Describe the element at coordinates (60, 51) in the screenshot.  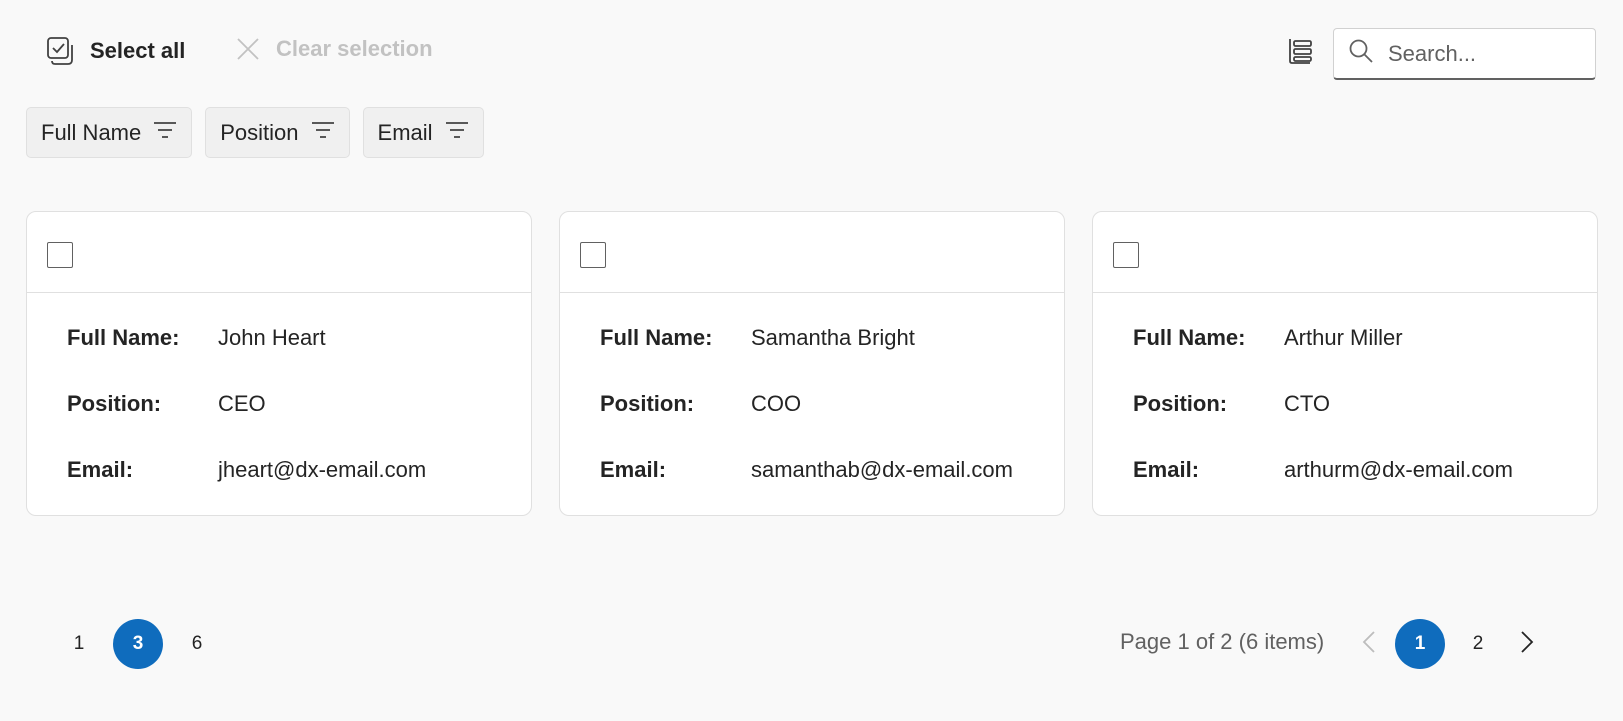
I see `select-all-icon` at that location.